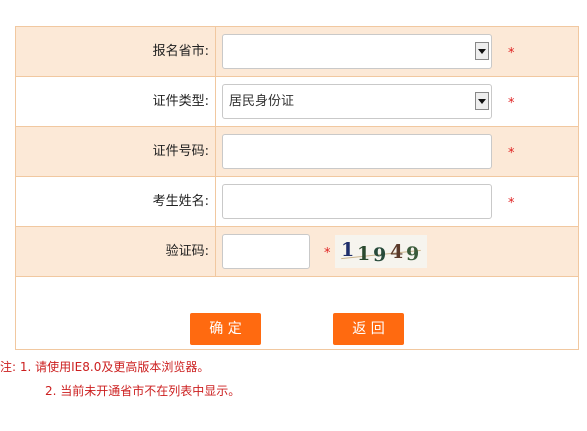  I want to click on id-type-label: 证件类型:, so click(116, 101).